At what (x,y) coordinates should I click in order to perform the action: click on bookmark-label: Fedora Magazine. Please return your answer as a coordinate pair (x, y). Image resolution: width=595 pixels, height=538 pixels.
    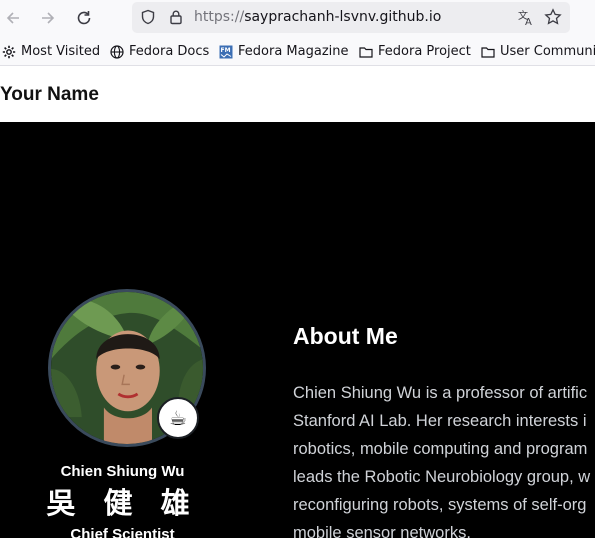
    Looking at the image, I should click on (293, 51).